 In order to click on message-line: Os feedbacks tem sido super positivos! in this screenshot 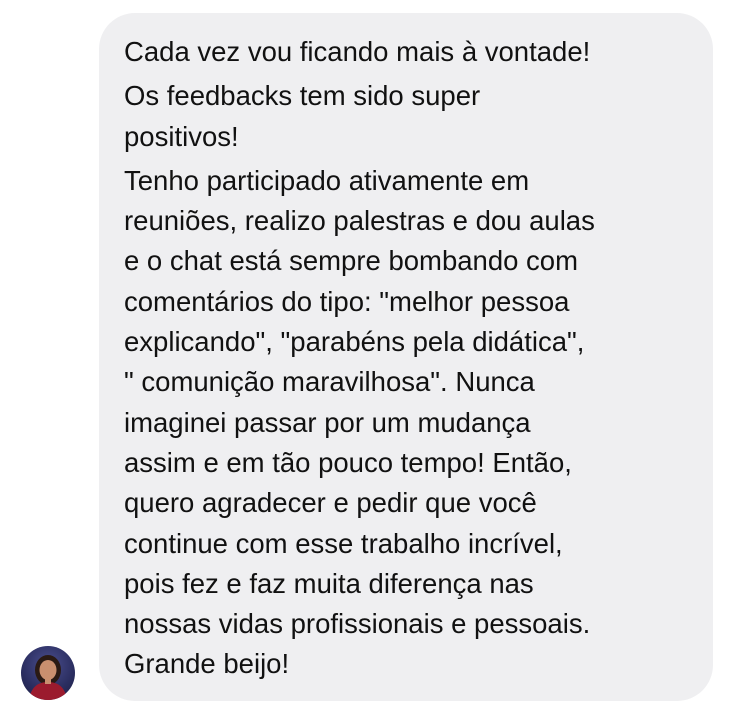, I will do `click(302, 116)`.